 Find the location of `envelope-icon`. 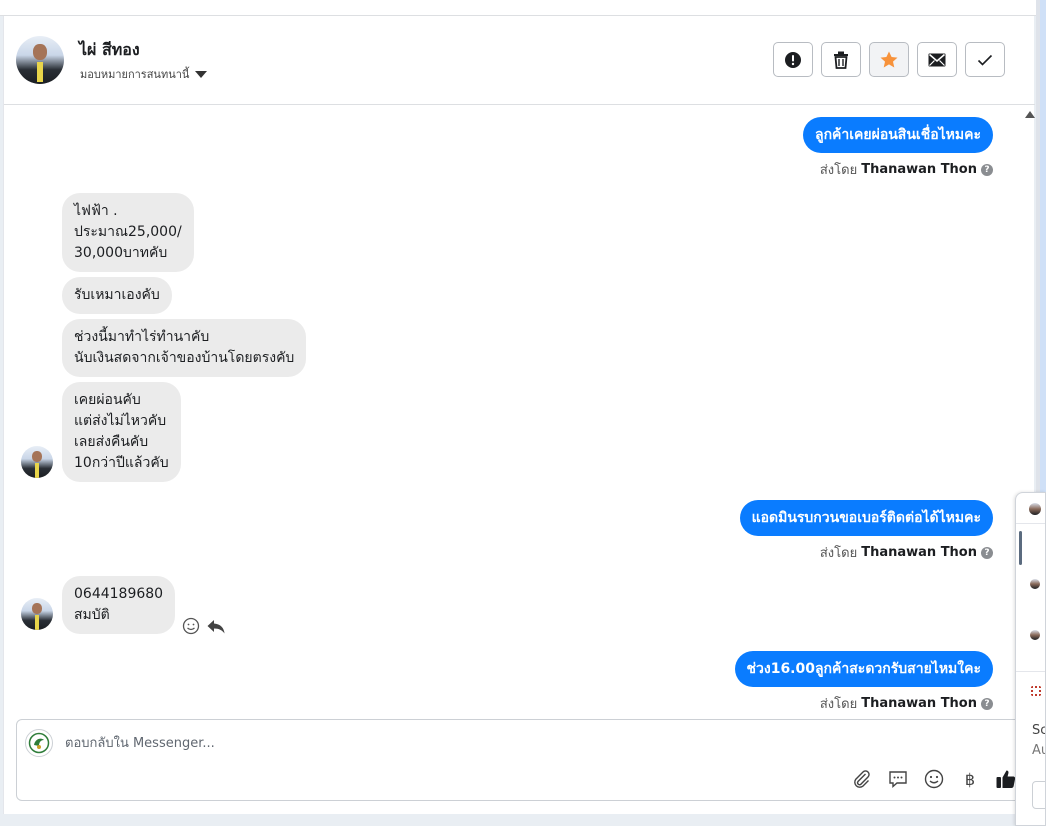

envelope-icon is located at coordinates (937, 59).